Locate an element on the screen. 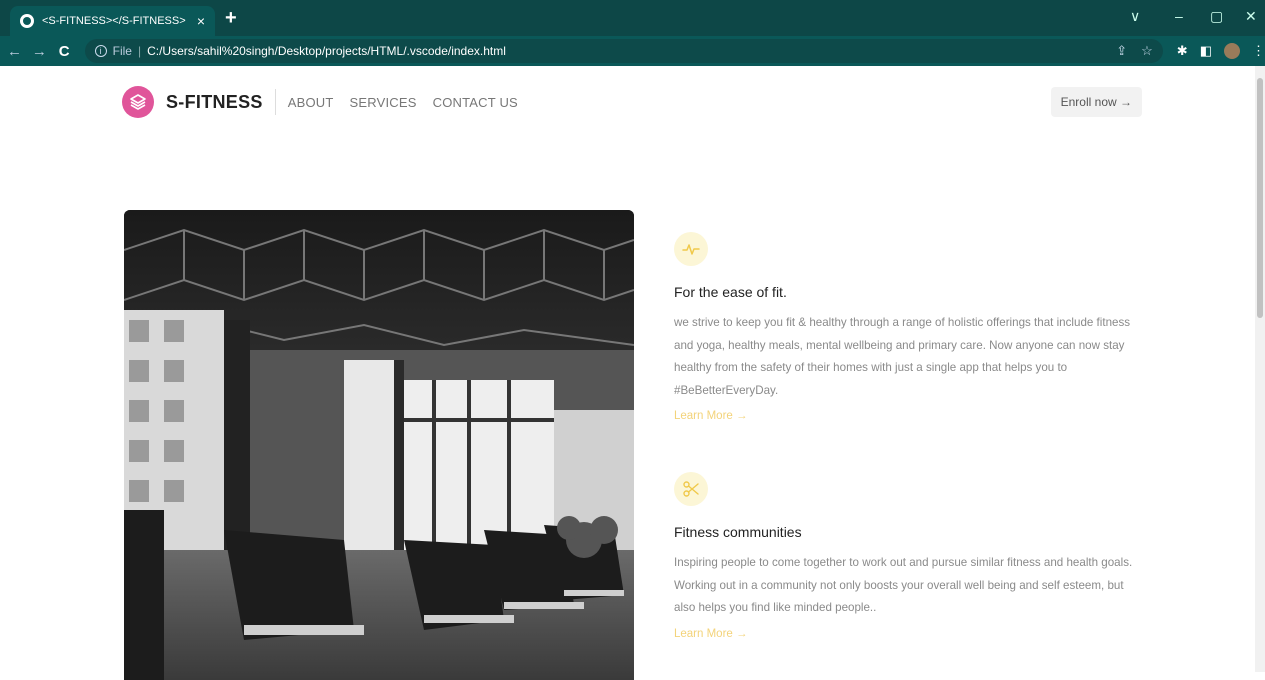 Image resolution: width=1265 pixels, height=680 pixels. tab-close-button: × is located at coordinates (201, 21).